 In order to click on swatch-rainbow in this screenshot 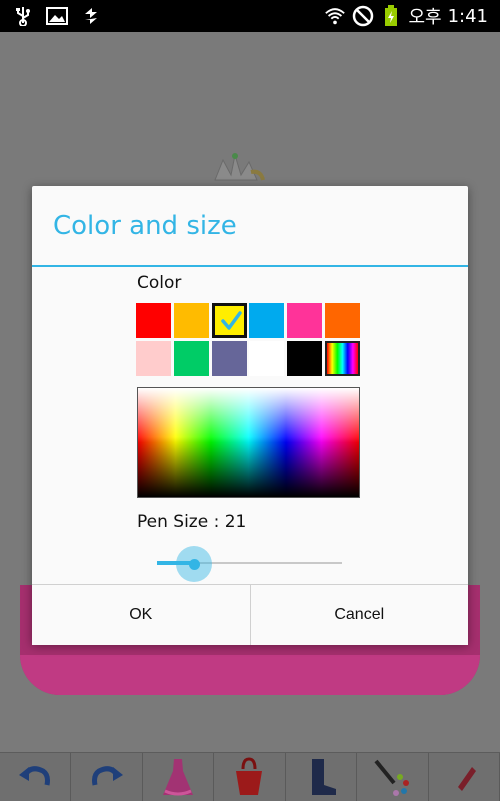, I will do `click(342, 358)`.